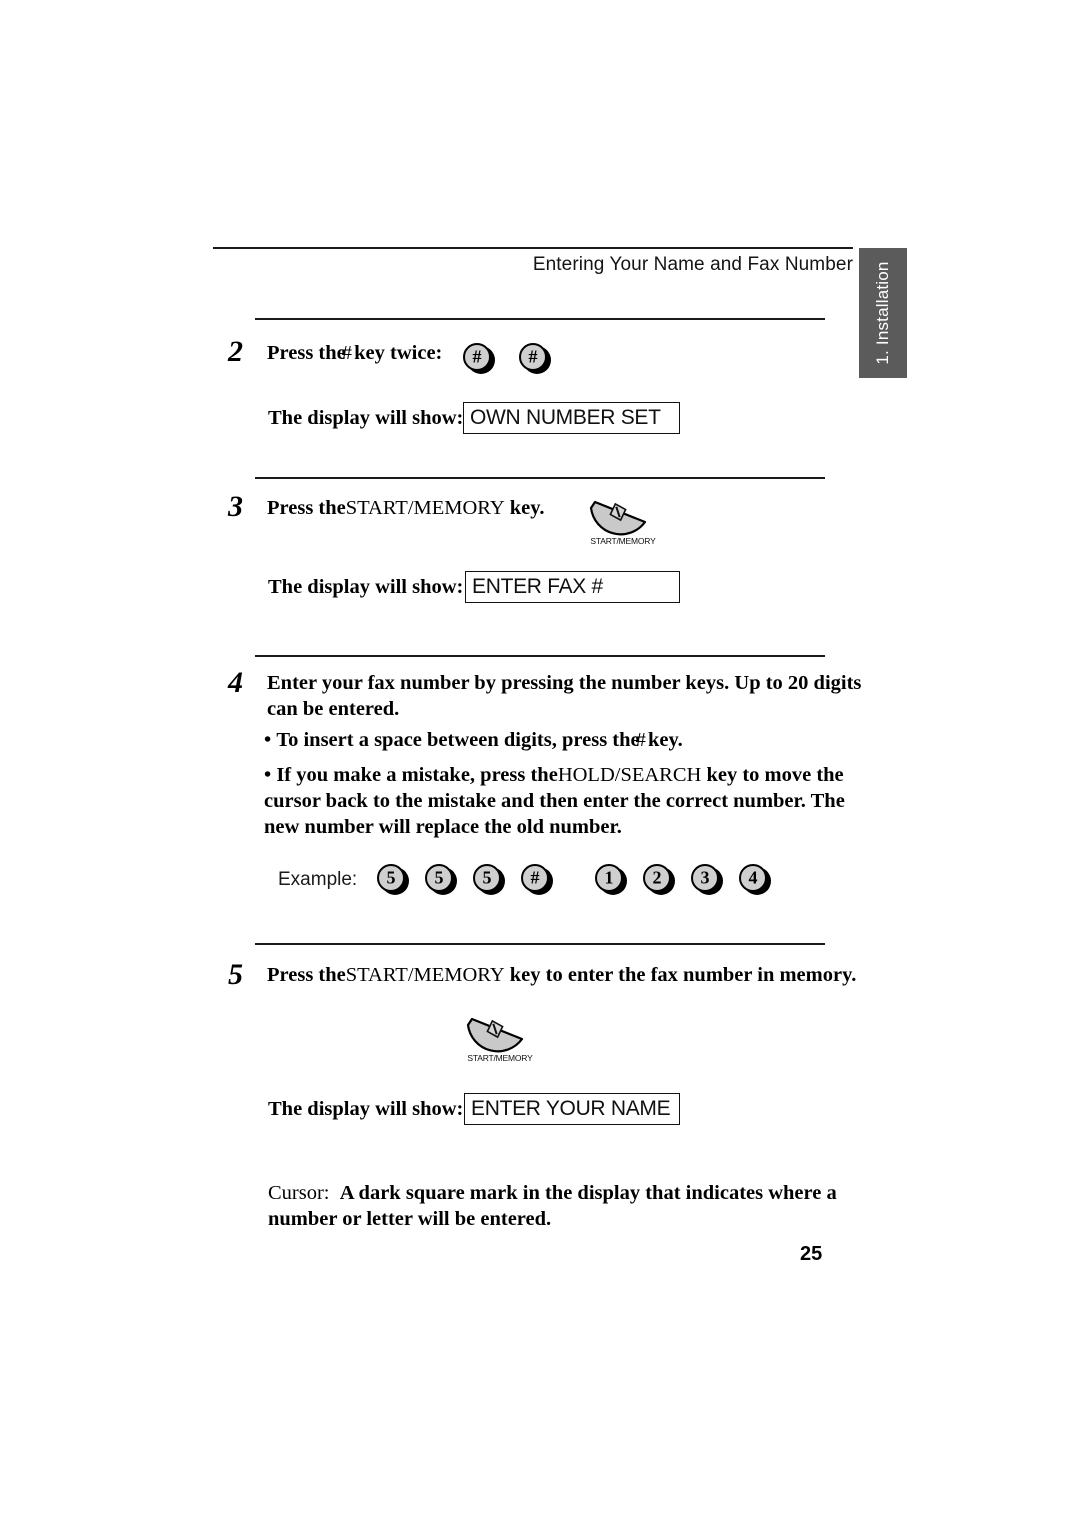 The height and width of the screenshot is (1528, 1080). Describe the element at coordinates (306, 353) in the screenshot. I see `step-2-text-pre: Press the` at that location.